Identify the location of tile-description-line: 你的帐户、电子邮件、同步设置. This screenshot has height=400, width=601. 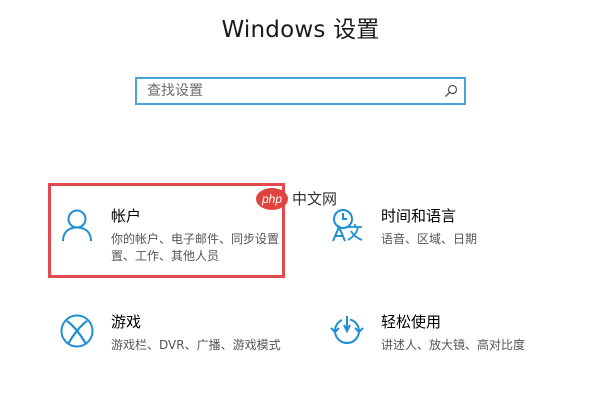
(195, 239).